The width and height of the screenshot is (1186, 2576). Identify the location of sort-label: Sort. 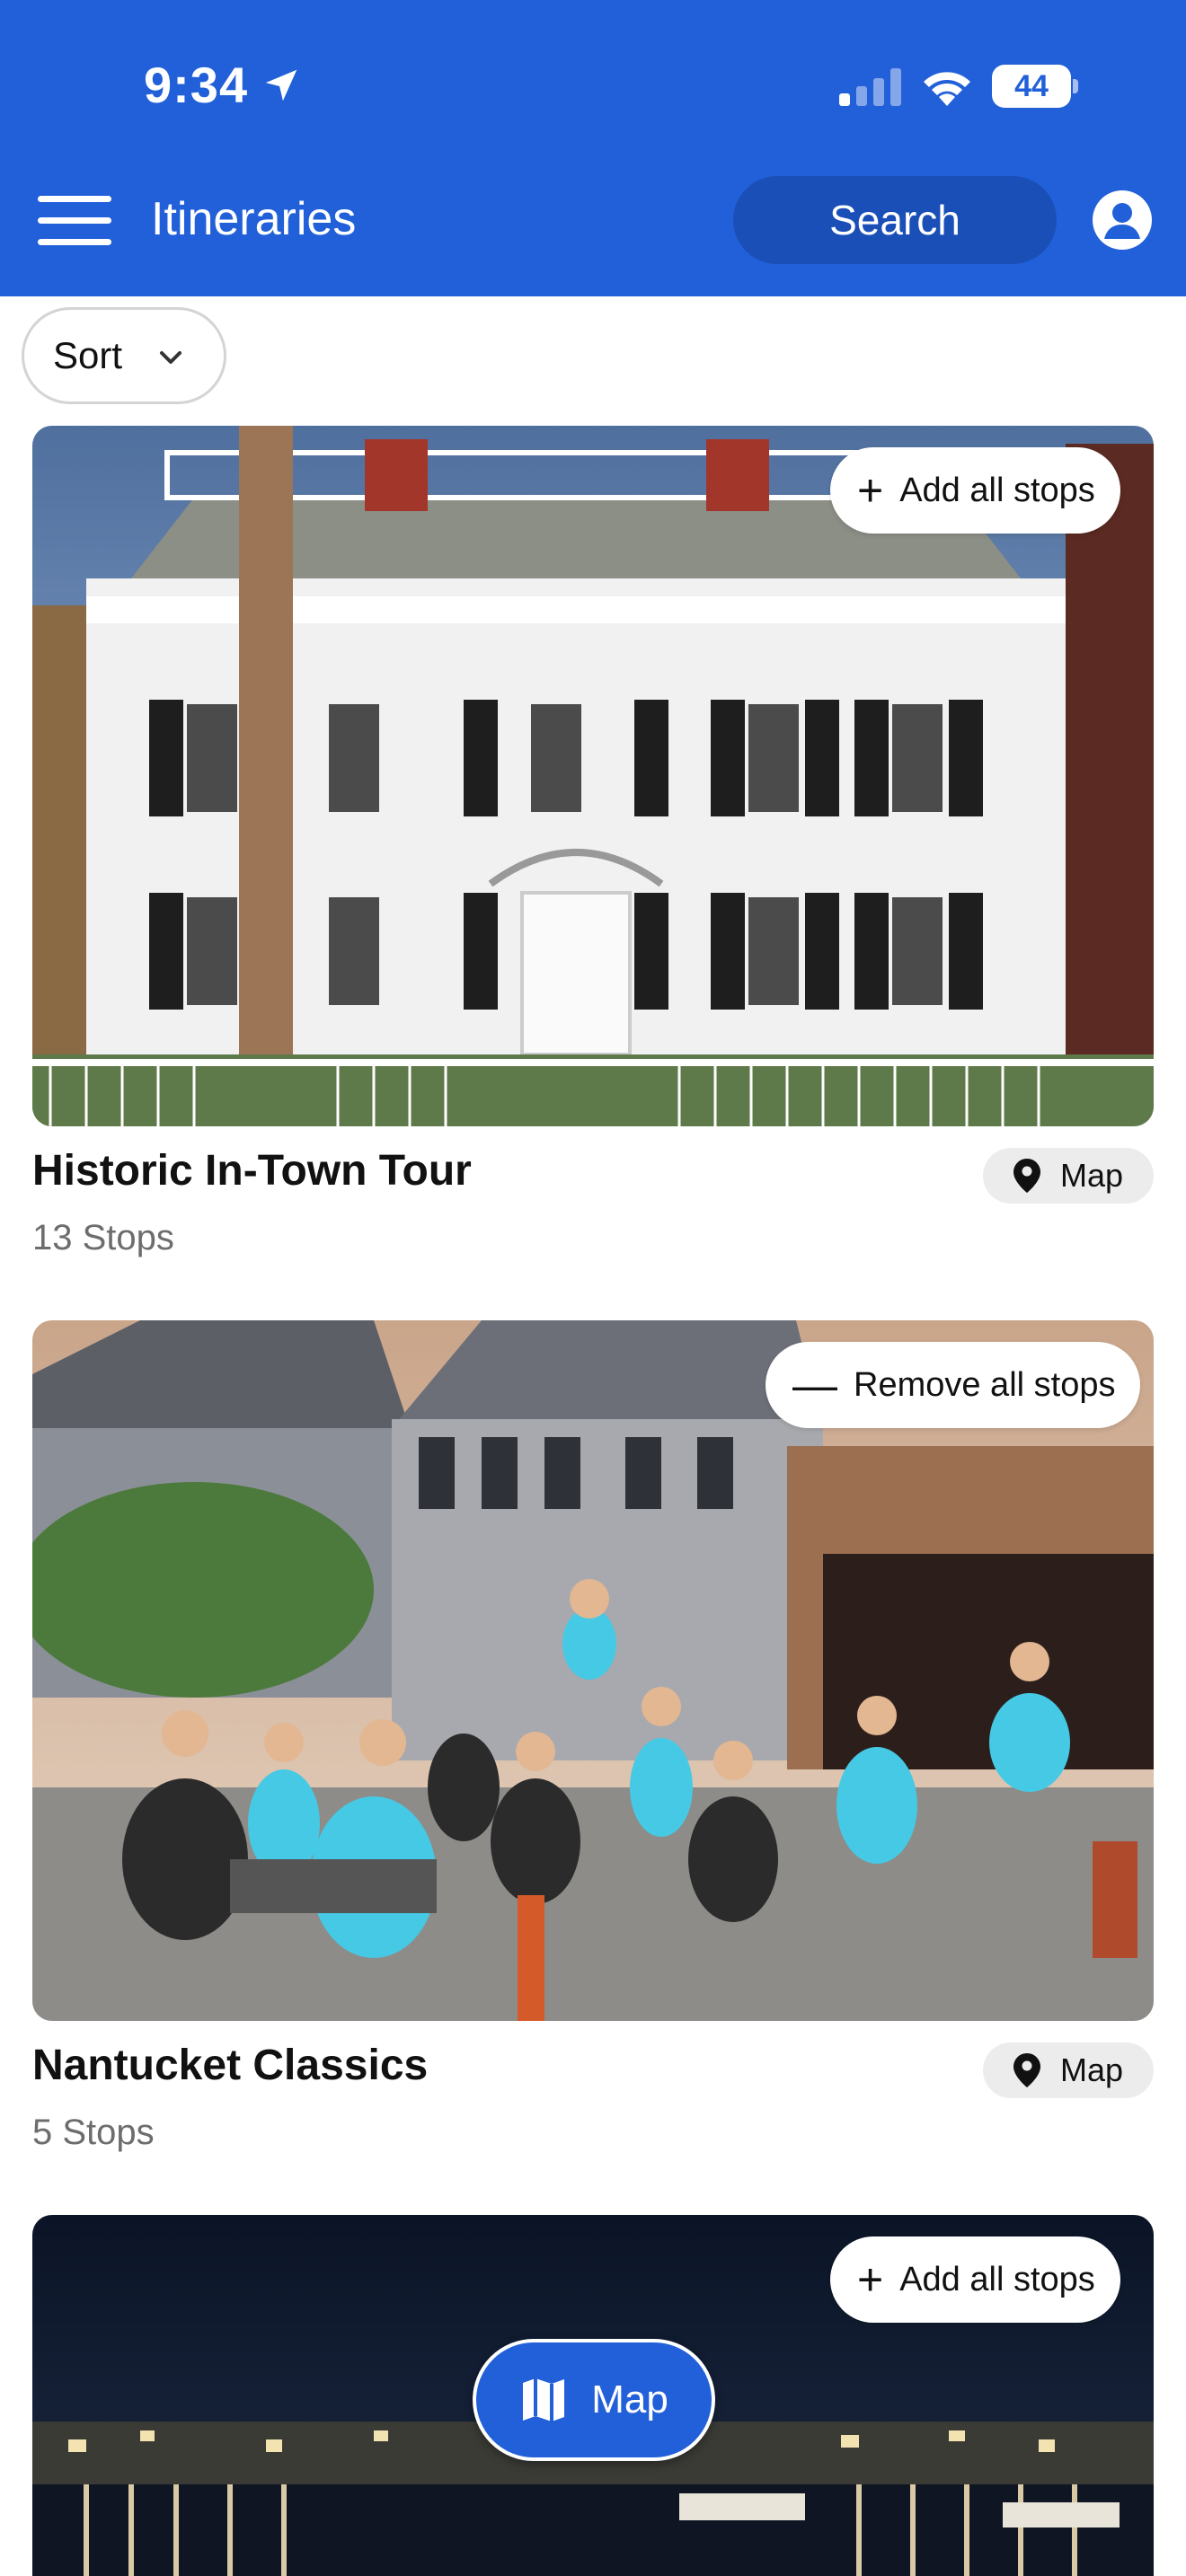
(88, 355).